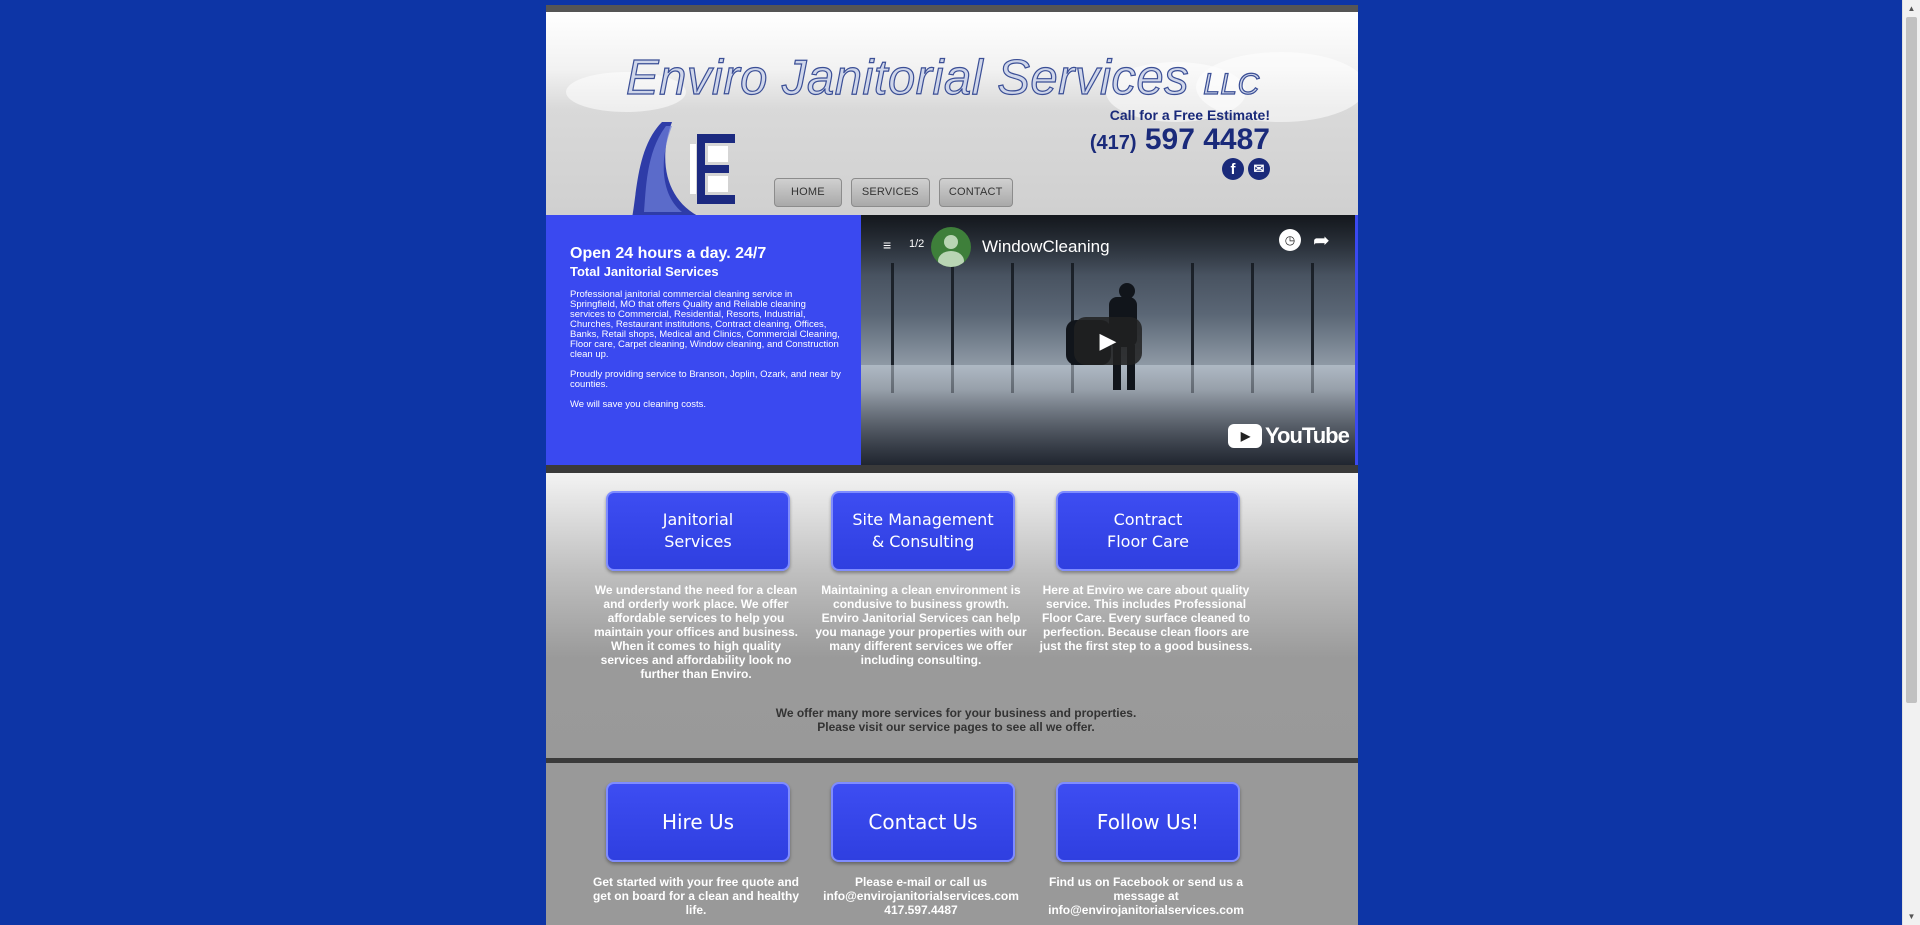 The height and width of the screenshot is (925, 1920). I want to click on top-bar, so click(952, 8).